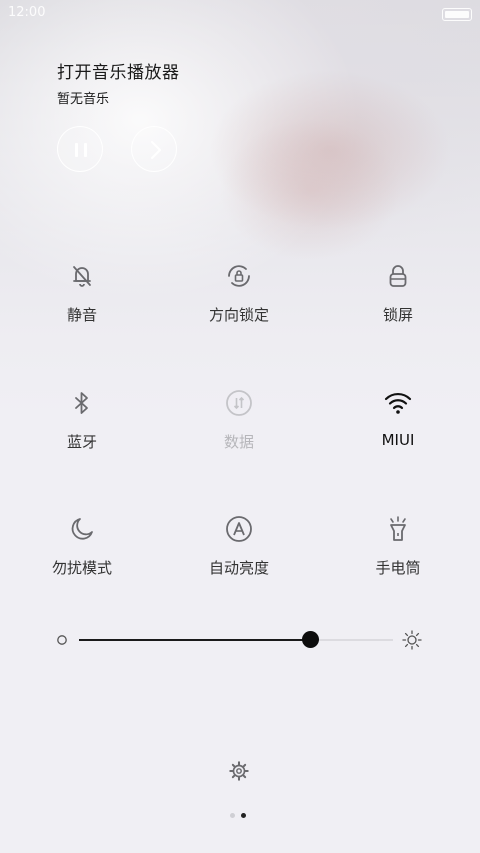 The width and height of the screenshot is (480, 853). Describe the element at coordinates (81, 442) in the screenshot. I see `tile-bluetooth-label: 蓝牙` at that location.